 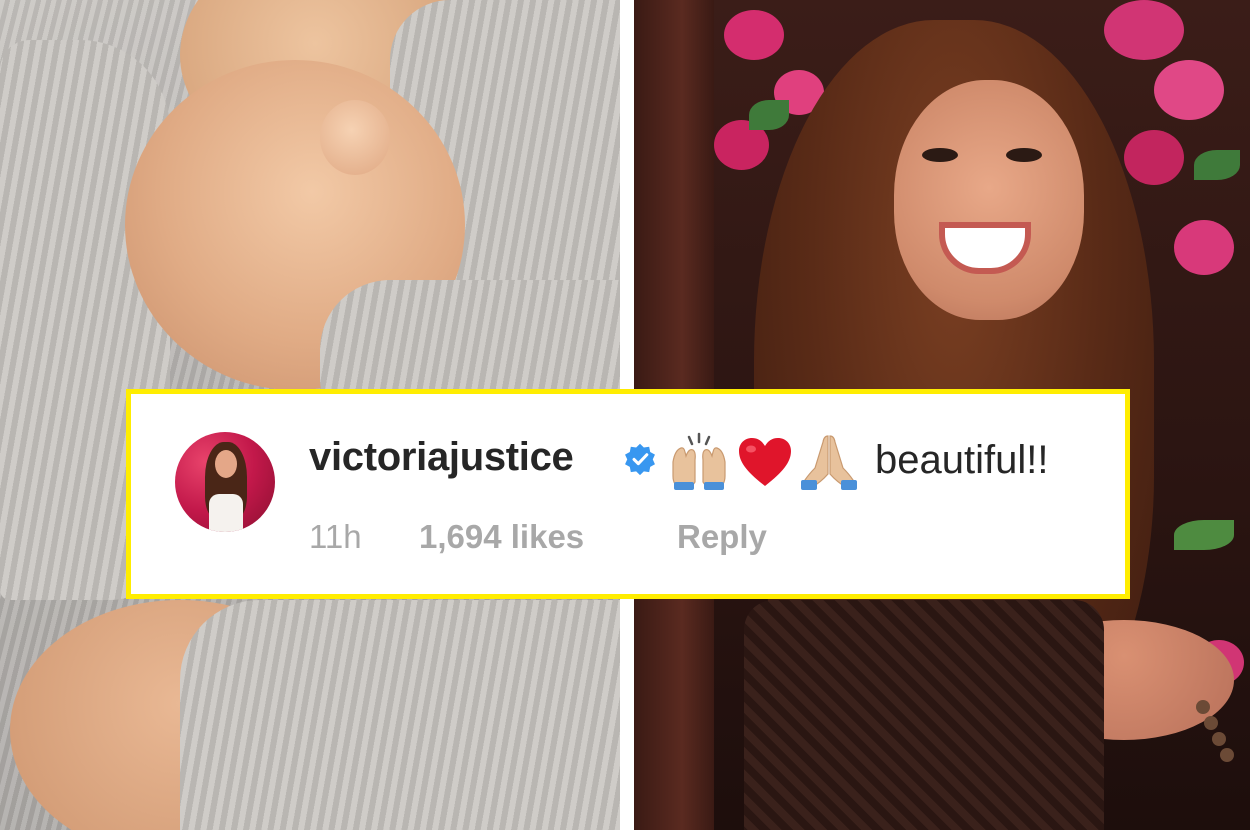 What do you see at coordinates (441, 457) in the screenshot?
I see `comment-username: victoriajustice` at bounding box center [441, 457].